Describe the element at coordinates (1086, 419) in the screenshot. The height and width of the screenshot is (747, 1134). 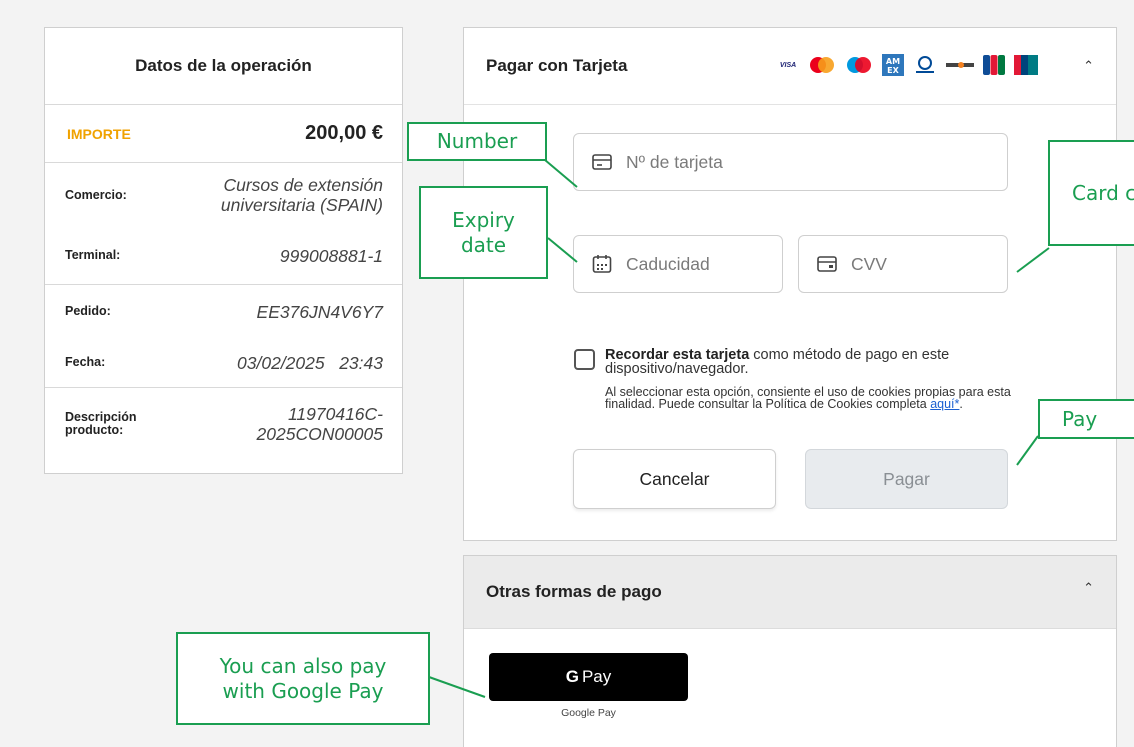
I see `pay-callout: Pay` at that location.